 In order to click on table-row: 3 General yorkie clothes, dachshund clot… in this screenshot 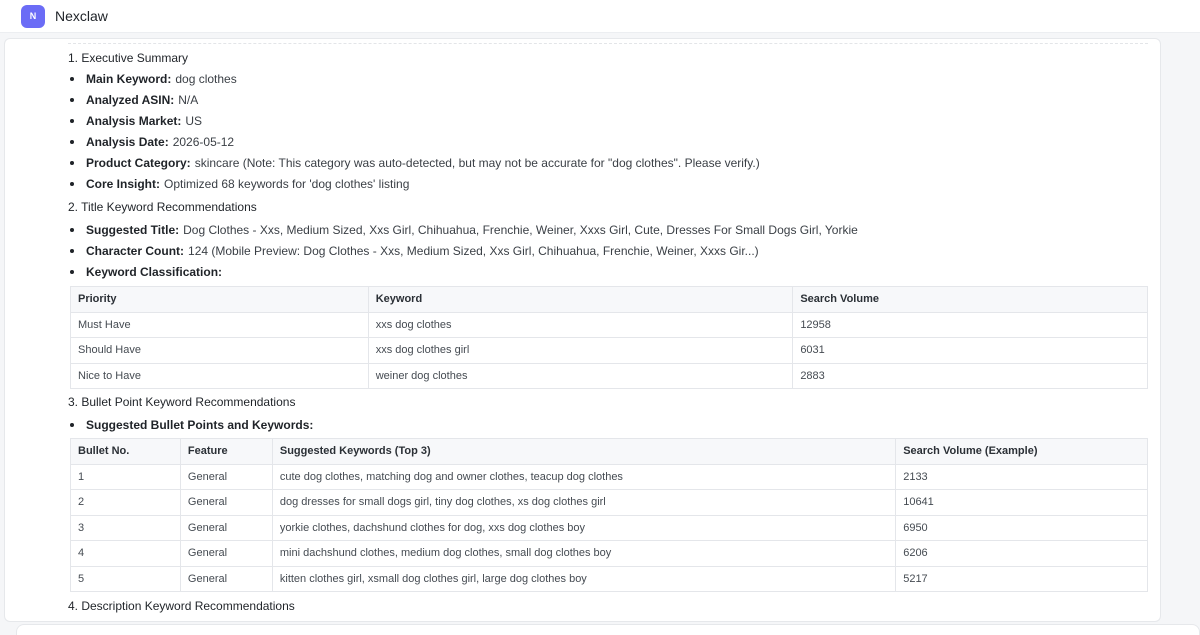, I will do `click(609, 527)`.